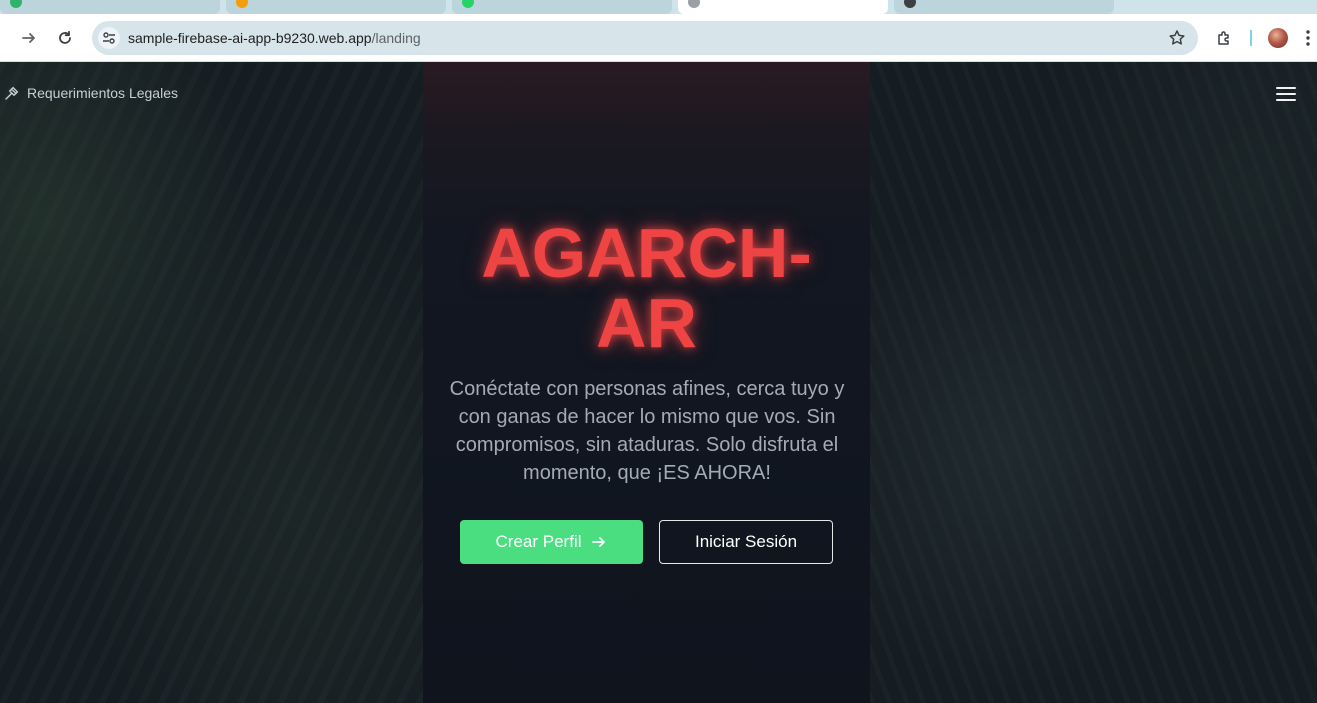 The image size is (1317, 703). I want to click on browser-tab-active, so click(783, 7).